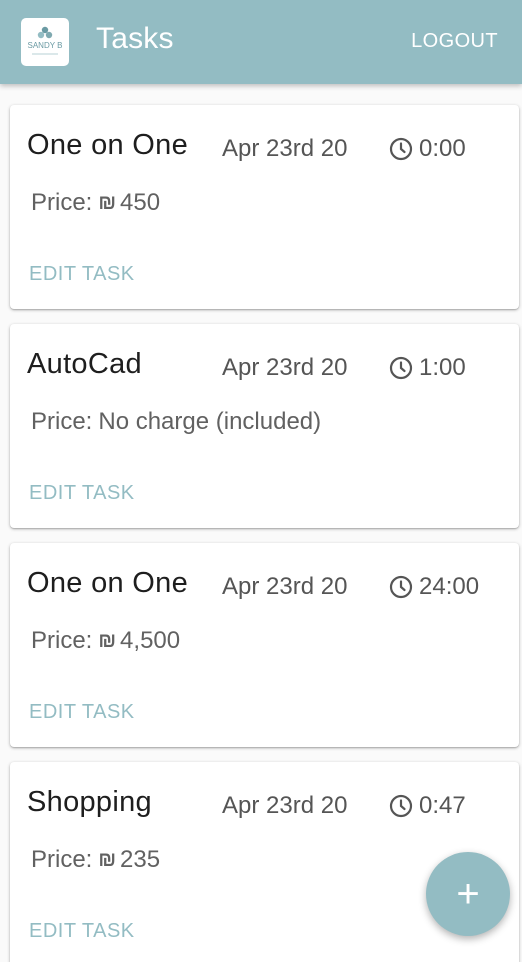  Describe the element at coordinates (140, 202) in the screenshot. I see `price-value: 450` at that location.